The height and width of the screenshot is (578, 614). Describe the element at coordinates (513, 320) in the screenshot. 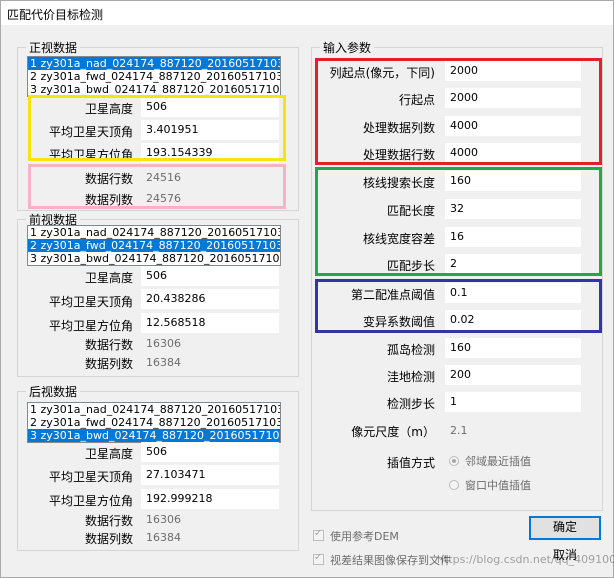

I see `var-coef-field: 0.02` at that location.